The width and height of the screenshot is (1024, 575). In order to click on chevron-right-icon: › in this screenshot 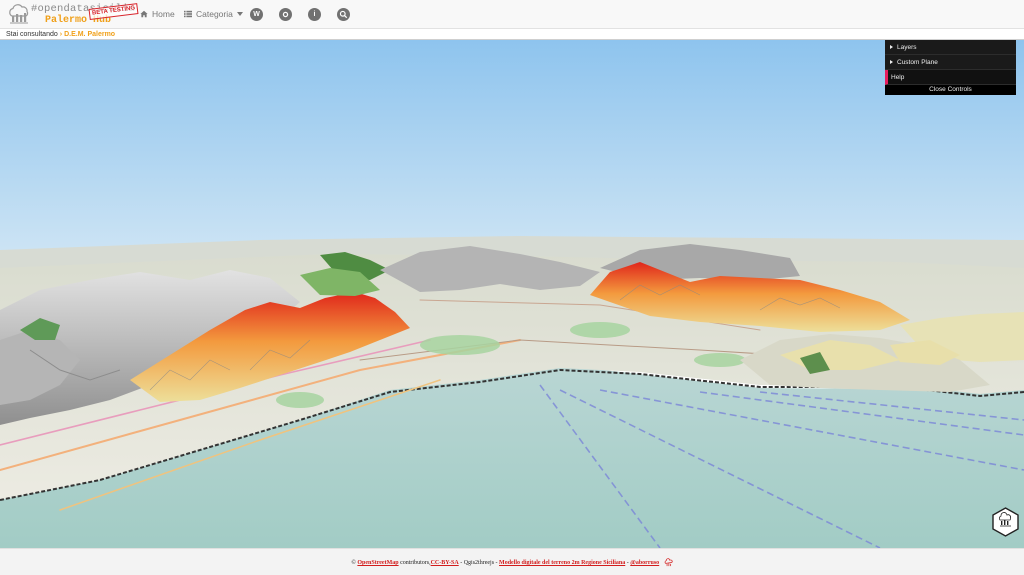, I will do `click(61, 34)`.